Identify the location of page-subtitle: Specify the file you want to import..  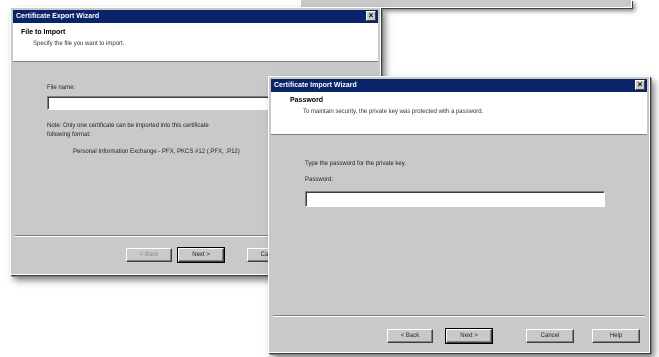
(79, 44).